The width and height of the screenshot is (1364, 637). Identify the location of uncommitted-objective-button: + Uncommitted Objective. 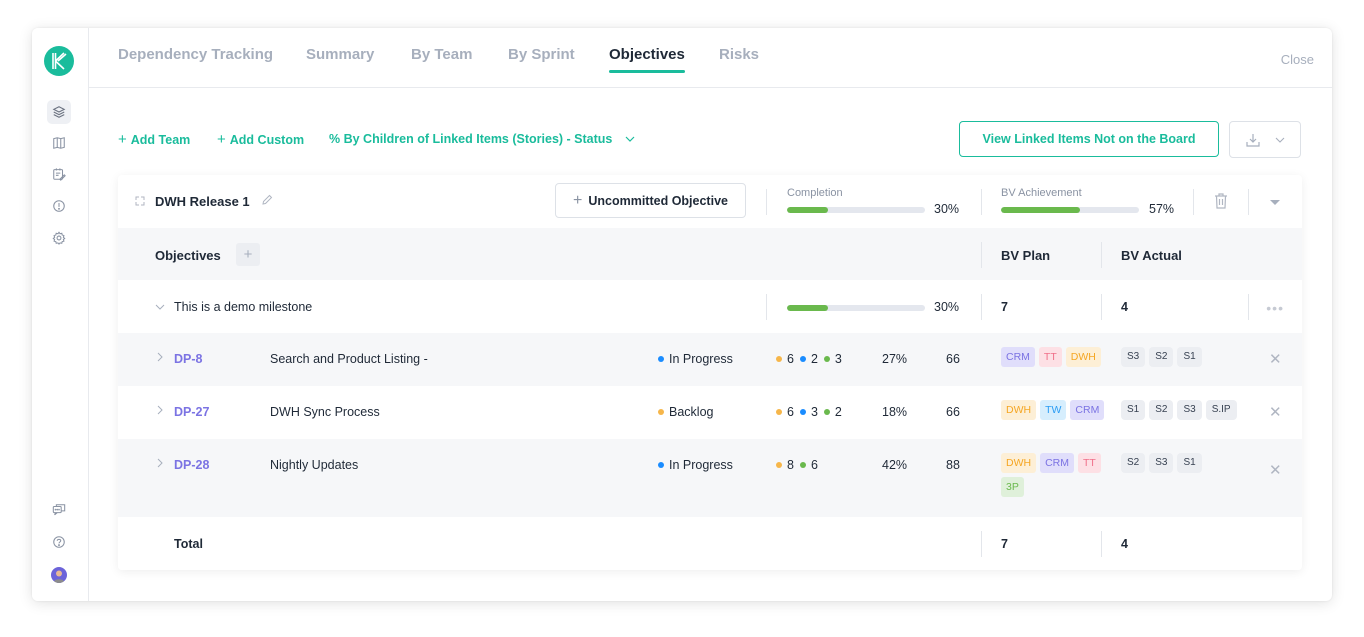
(650, 200).